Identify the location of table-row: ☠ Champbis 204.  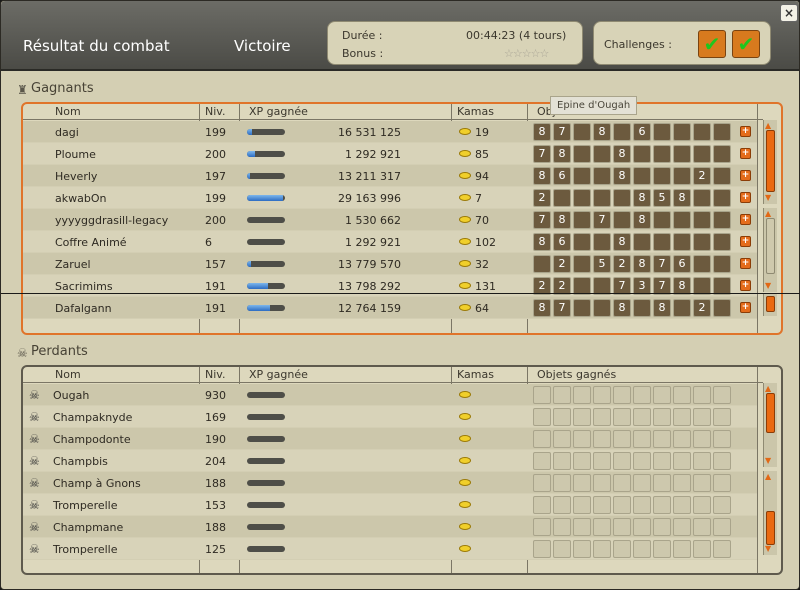
(390, 461).